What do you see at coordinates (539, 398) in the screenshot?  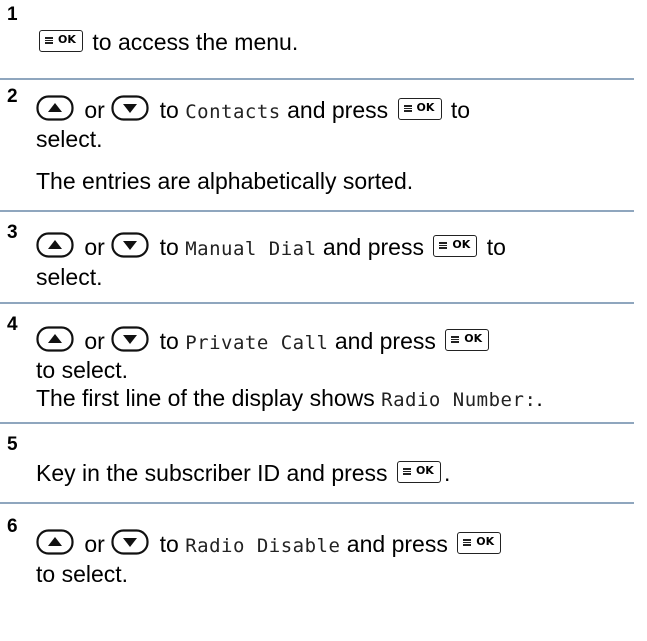 I see `note-text: .` at bounding box center [539, 398].